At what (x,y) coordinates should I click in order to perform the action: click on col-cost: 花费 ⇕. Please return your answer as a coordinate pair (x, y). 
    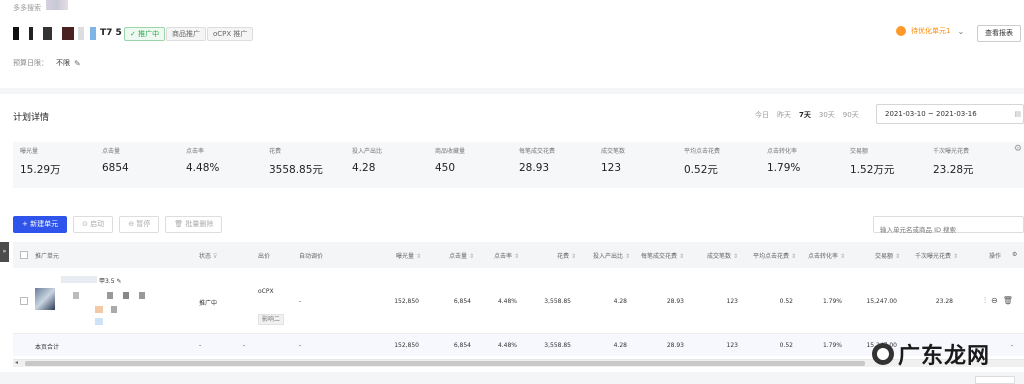
    Looking at the image, I should click on (566, 255).